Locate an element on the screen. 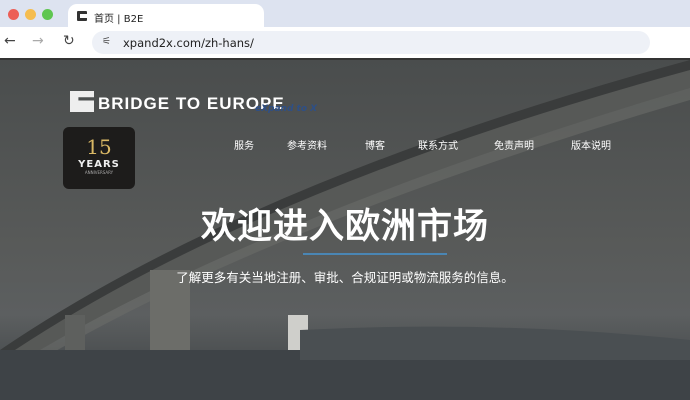  hero-subtitle: 了解更多有关当地注册、审批、合规证明或物流服务的信息。 is located at coordinates (345, 277).